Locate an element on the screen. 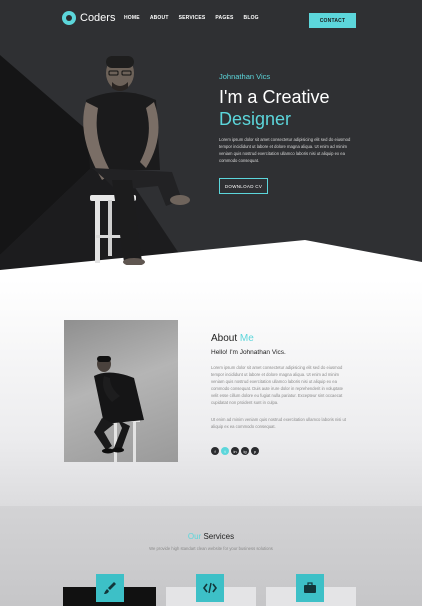  hero-heading: I'm a Creative is located at coordinates (274, 97).